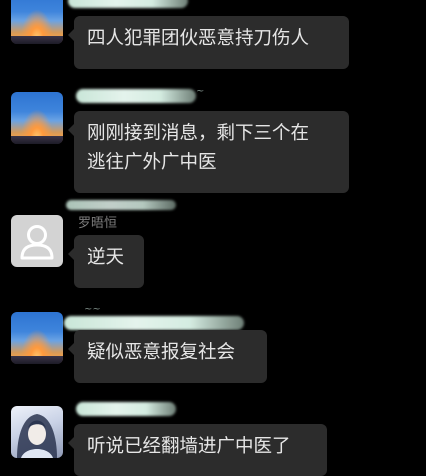 The image size is (426, 476). I want to click on message-text: 疑似恶意报复社会, so click(161, 352).